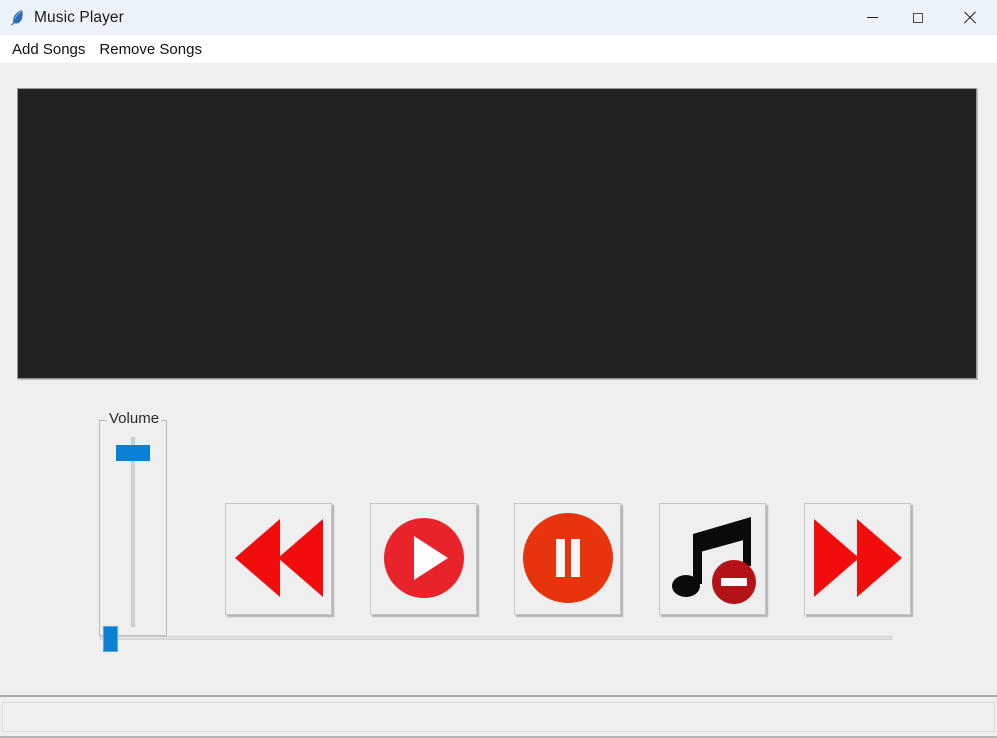  I want to click on menu-item-add-songs: Add Songs, so click(48, 49).